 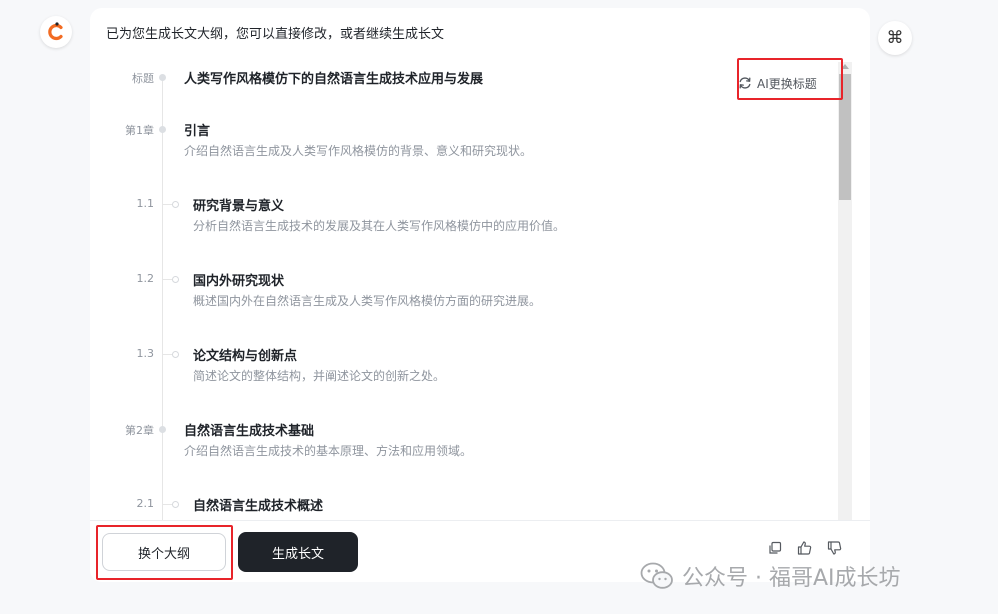 What do you see at coordinates (145, 278) in the screenshot?
I see `outline-row-number: 1.2` at bounding box center [145, 278].